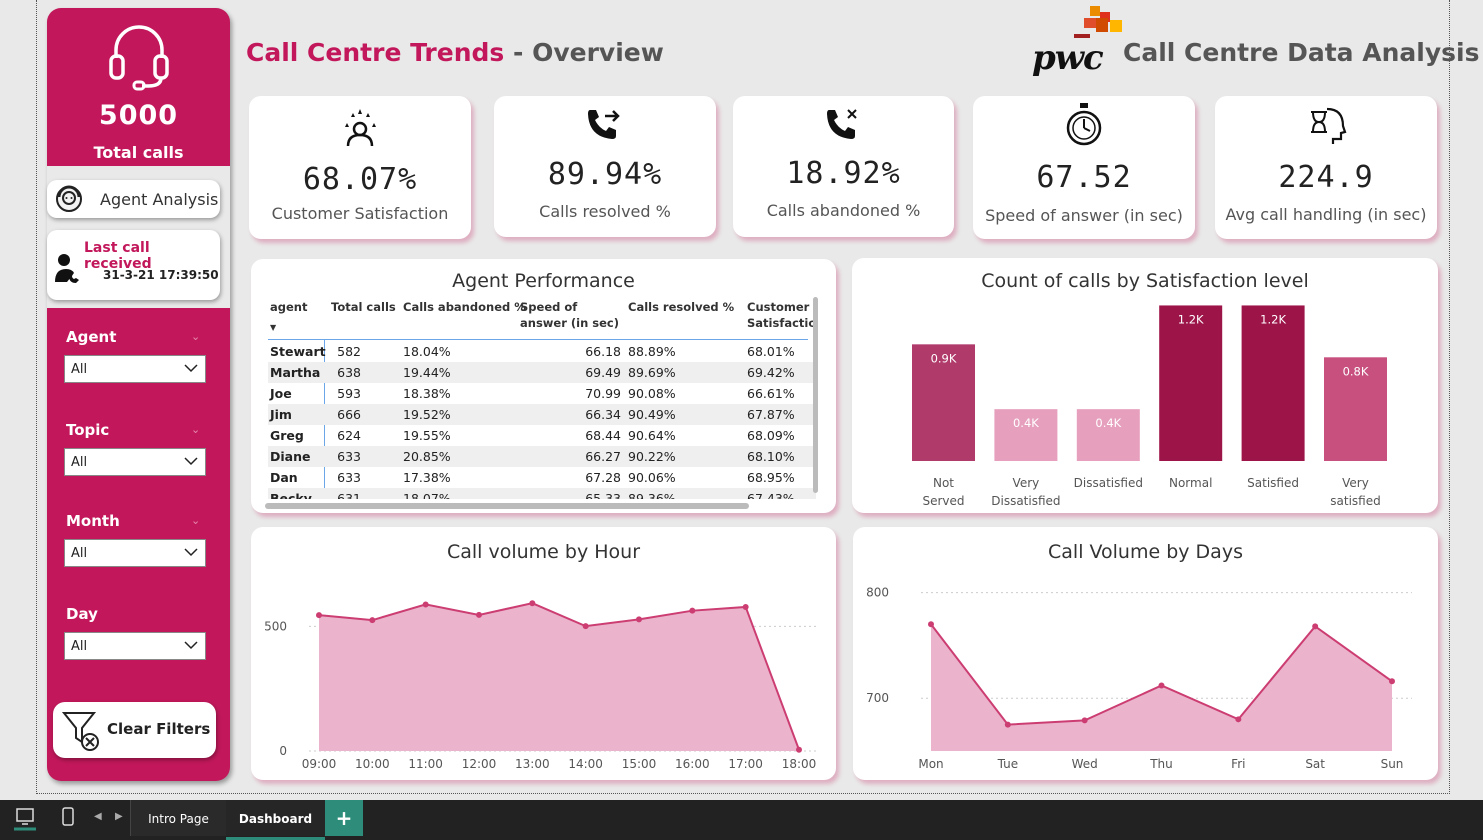 The image size is (1483, 840). Describe the element at coordinates (542, 414) in the screenshot. I see `table-row: Jim 666 19.52% 66.34 90.49% 67.87%` at that location.